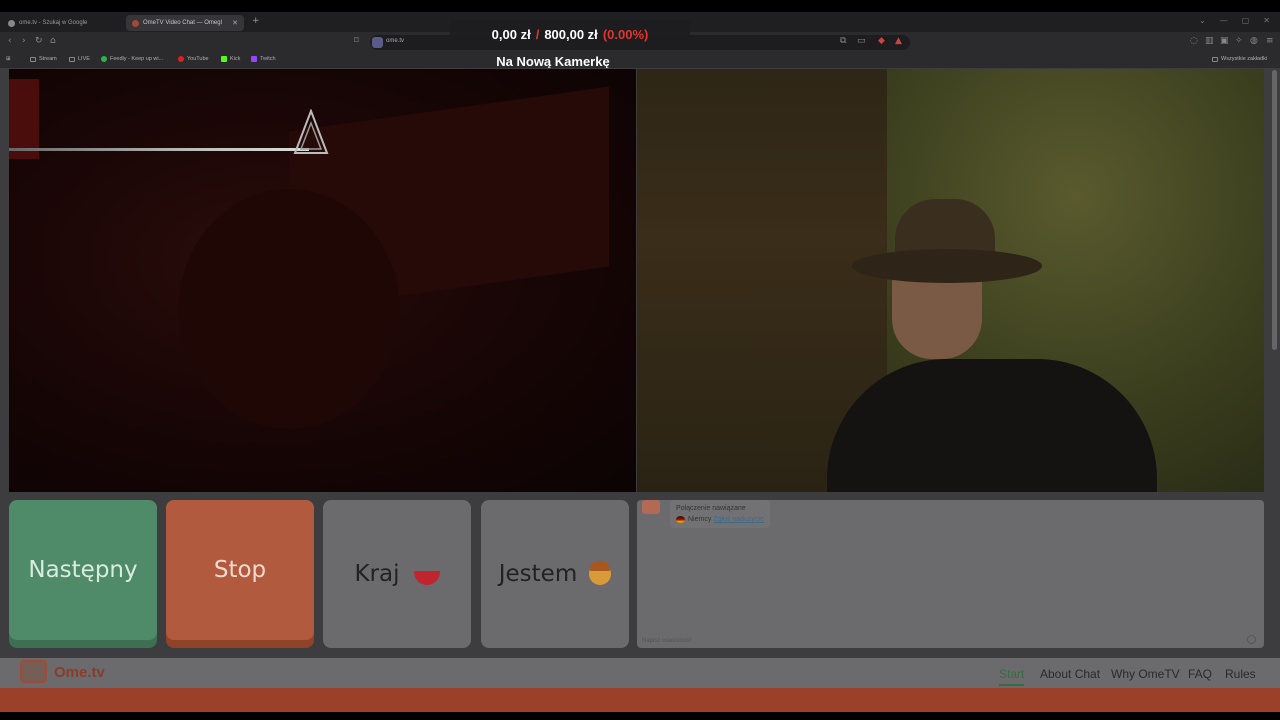 This screenshot has height=720, width=1280. Describe the element at coordinates (700, 519) in the screenshot. I see `partner-country: Niemcy` at that location.